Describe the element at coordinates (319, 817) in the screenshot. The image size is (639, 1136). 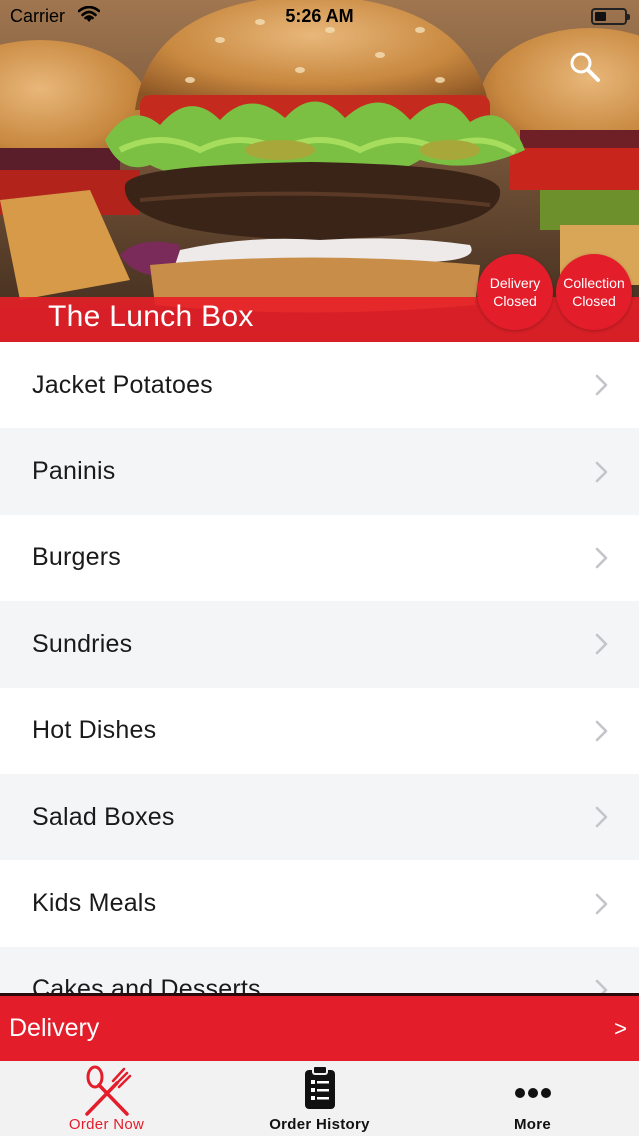
I see `menu-item-salad-boxes: Salad Boxes` at that location.